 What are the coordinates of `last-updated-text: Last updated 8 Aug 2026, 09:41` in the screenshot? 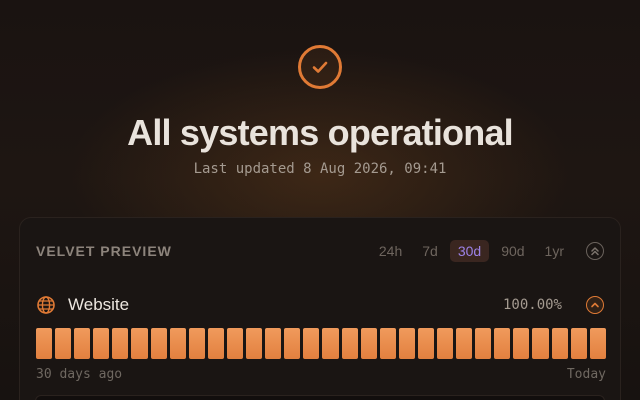 It's located at (320, 169).